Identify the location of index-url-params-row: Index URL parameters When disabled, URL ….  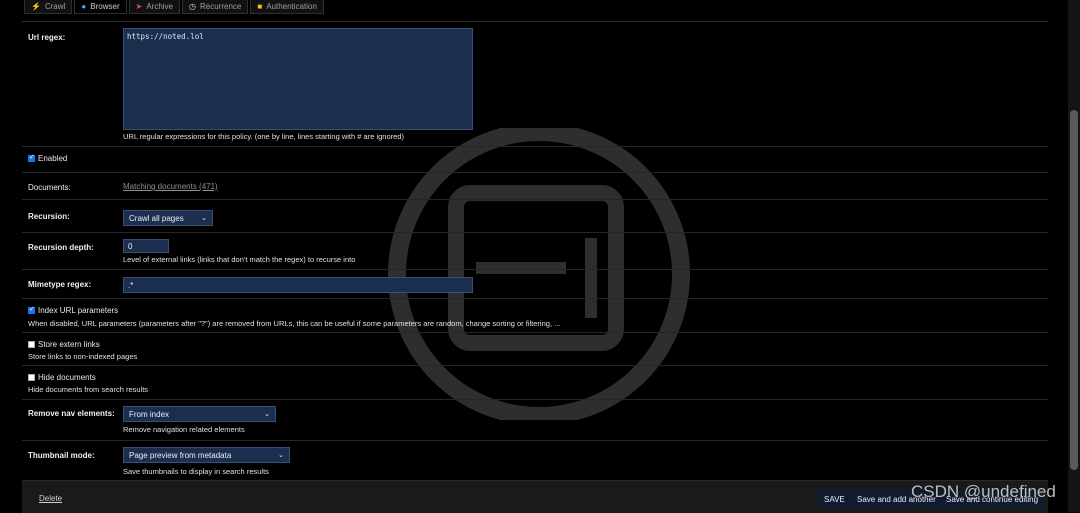
(535, 316).